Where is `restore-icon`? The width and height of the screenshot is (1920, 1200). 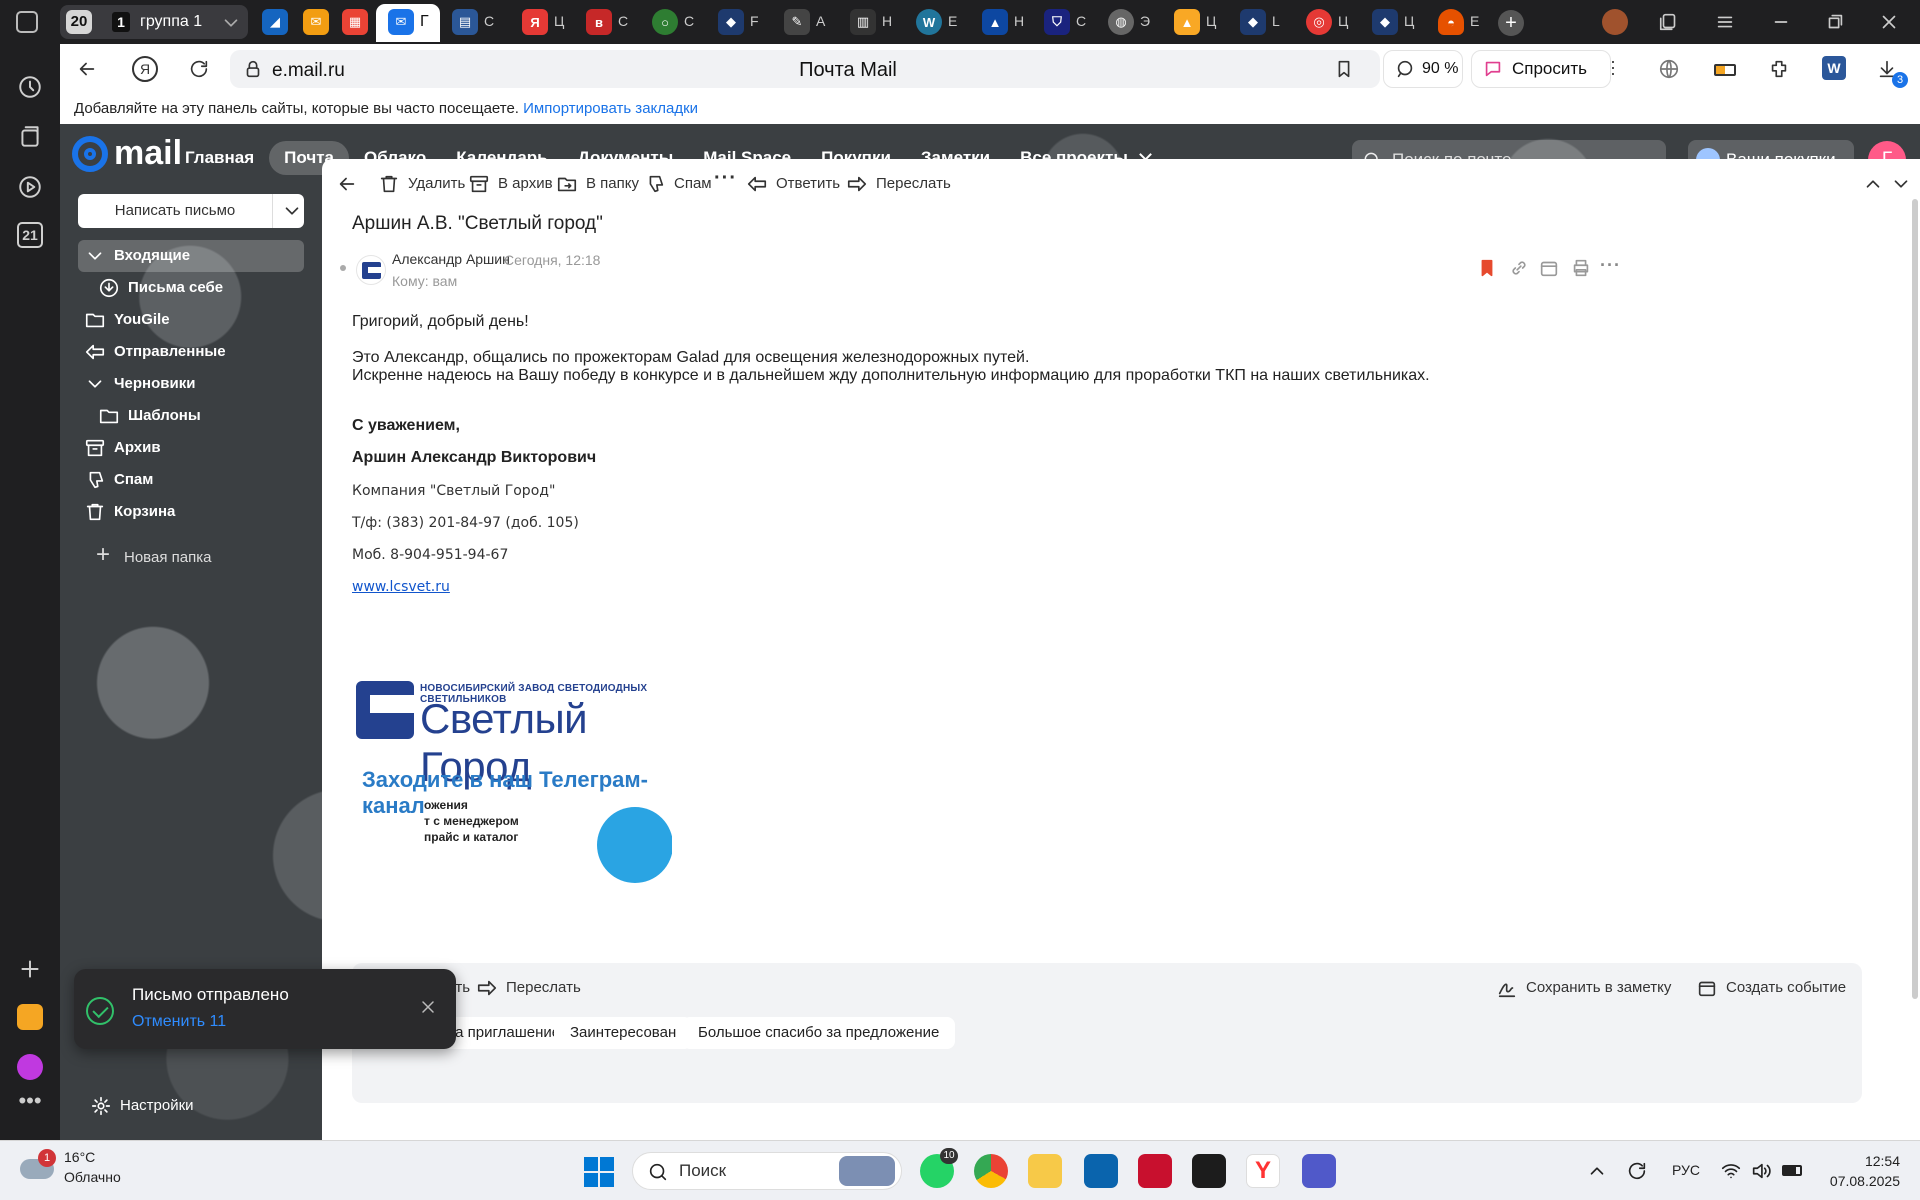
restore-icon is located at coordinates (1835, 22).